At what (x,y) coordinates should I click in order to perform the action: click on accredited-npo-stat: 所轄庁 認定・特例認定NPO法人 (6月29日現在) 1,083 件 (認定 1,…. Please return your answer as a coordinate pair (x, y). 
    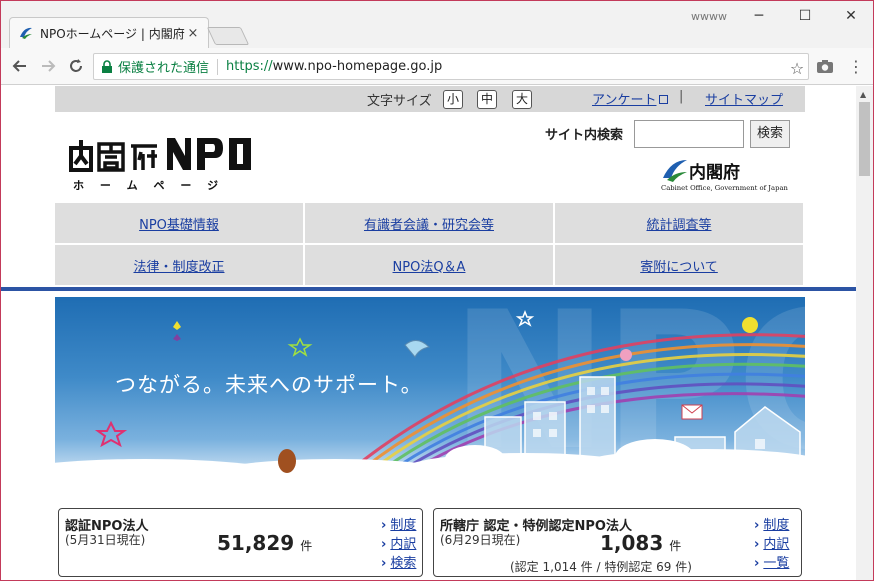
    Looking at the image, I should click on (617, 542).